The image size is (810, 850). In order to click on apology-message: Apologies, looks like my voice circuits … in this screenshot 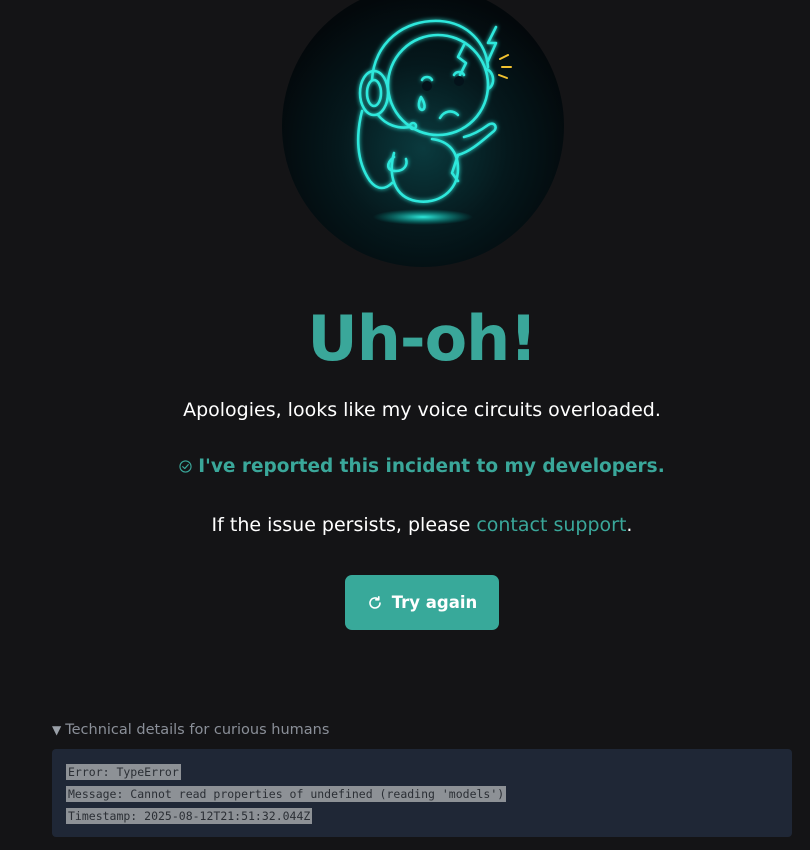, I will do `click(422, 410)`.